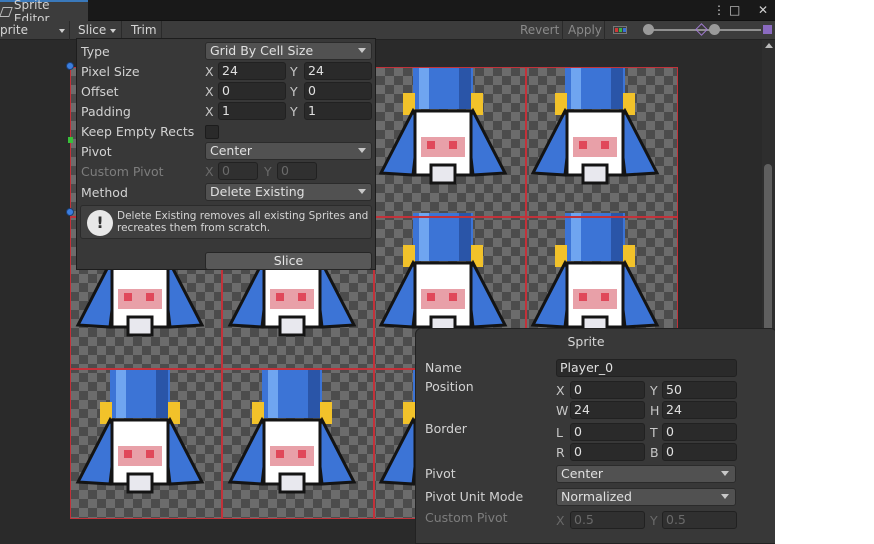 Image resolution: width=874 pixels, height=544 pixels. I want to click on more-options-icon: ⋮, so click(719, 10).